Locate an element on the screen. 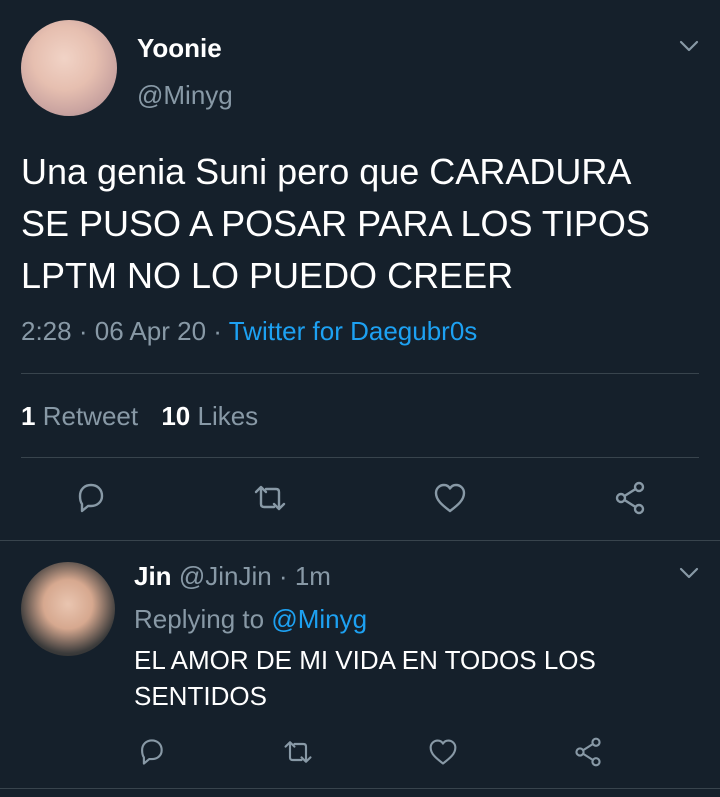 The height and width of the screenshot is (797, 720). tweet-source-link: Twitter for Daegubr0s is located at coordinates (353, 331).